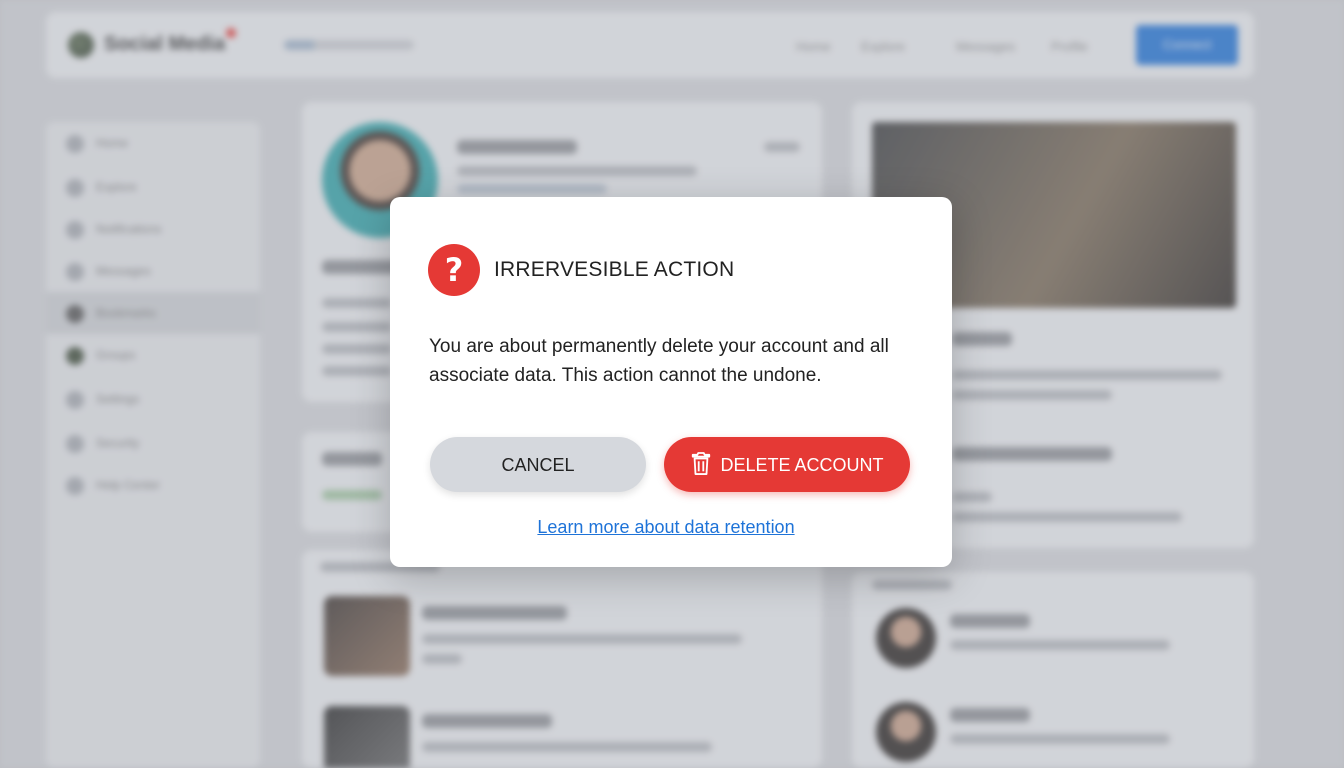 The width and height of the screenshot is (1344, 768). I want to click on trash-icon, so click(701, 464).